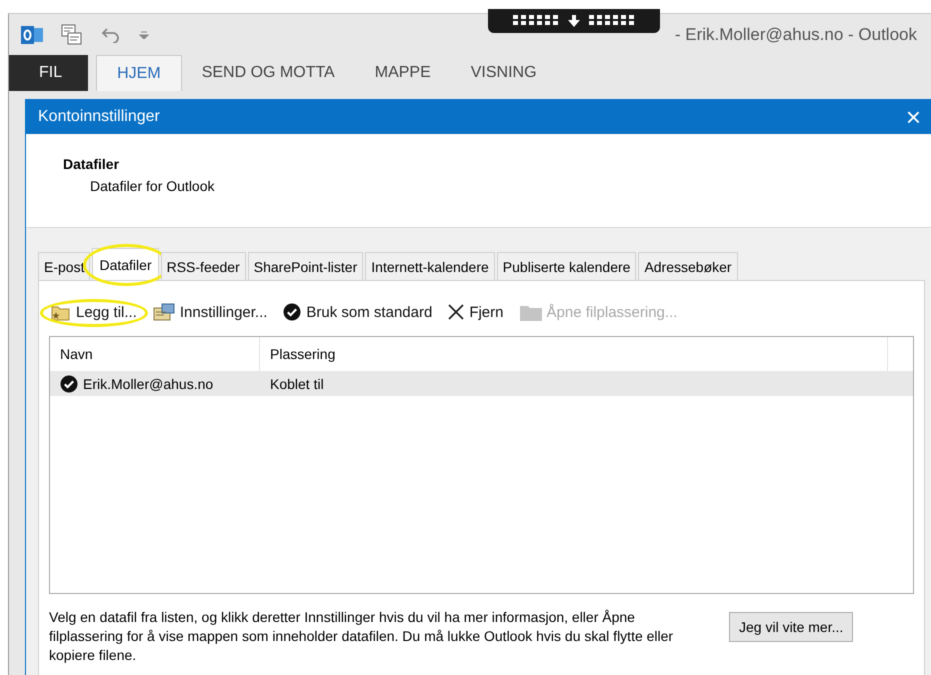  I want to click on undo-icon, so click(111, 34).